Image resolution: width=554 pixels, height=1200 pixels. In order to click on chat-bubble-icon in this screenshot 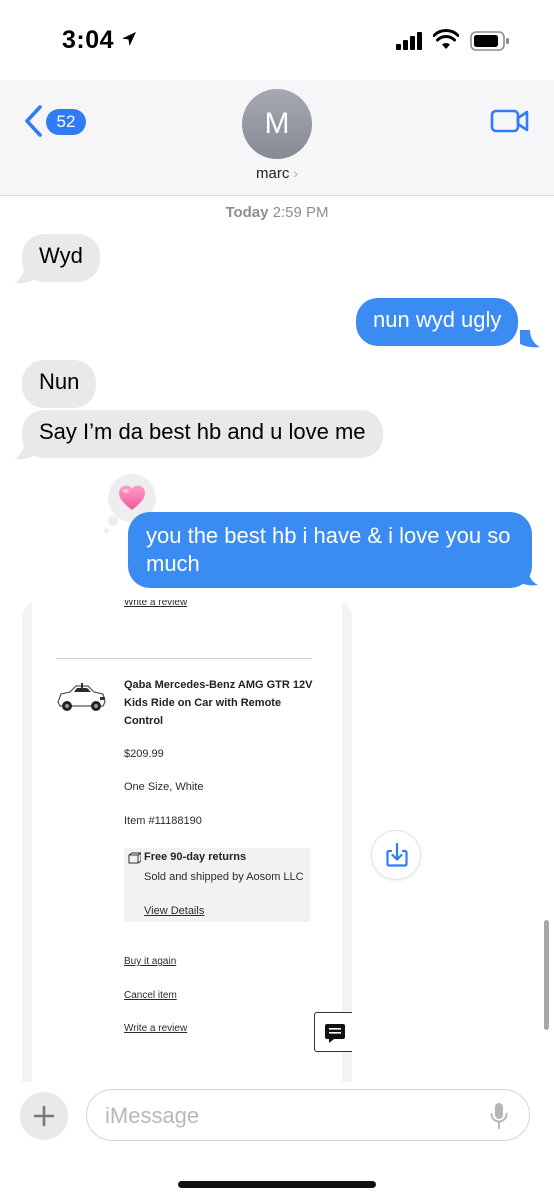, I will do `click(335, 1033)`.